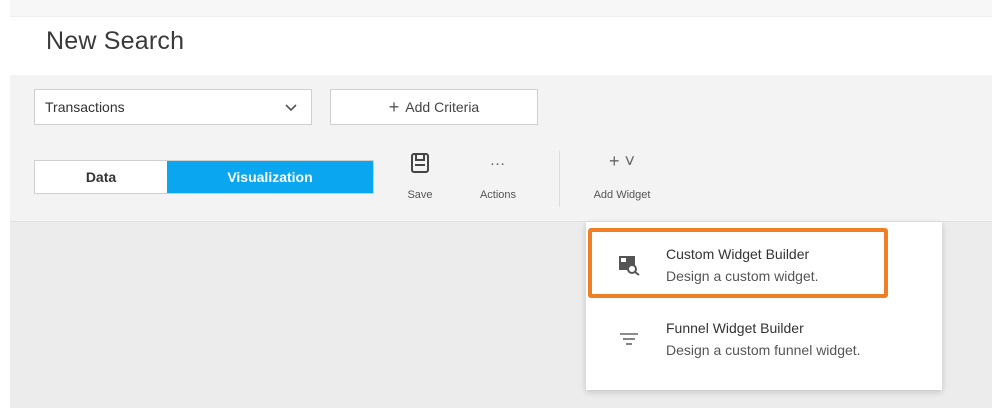 This screenshot has height=408, width=992. Describe the element at coordinates (742, 276) in the screenshot. I see `menu-item-description: Design a custom widget.` at that location.